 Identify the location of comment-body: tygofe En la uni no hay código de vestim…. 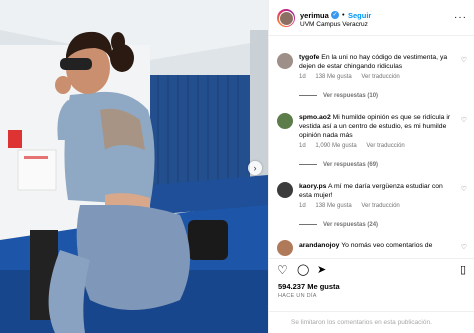
(377, 62).